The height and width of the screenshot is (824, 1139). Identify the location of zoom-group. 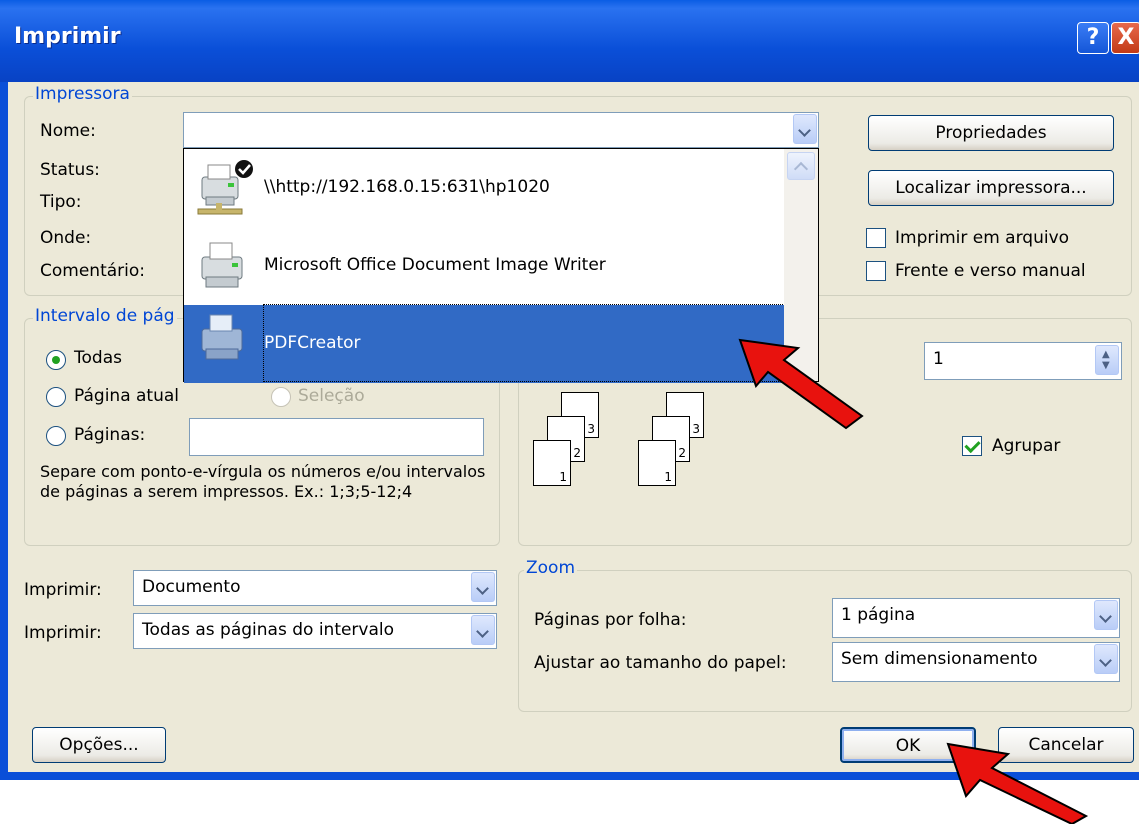
(825, 641).